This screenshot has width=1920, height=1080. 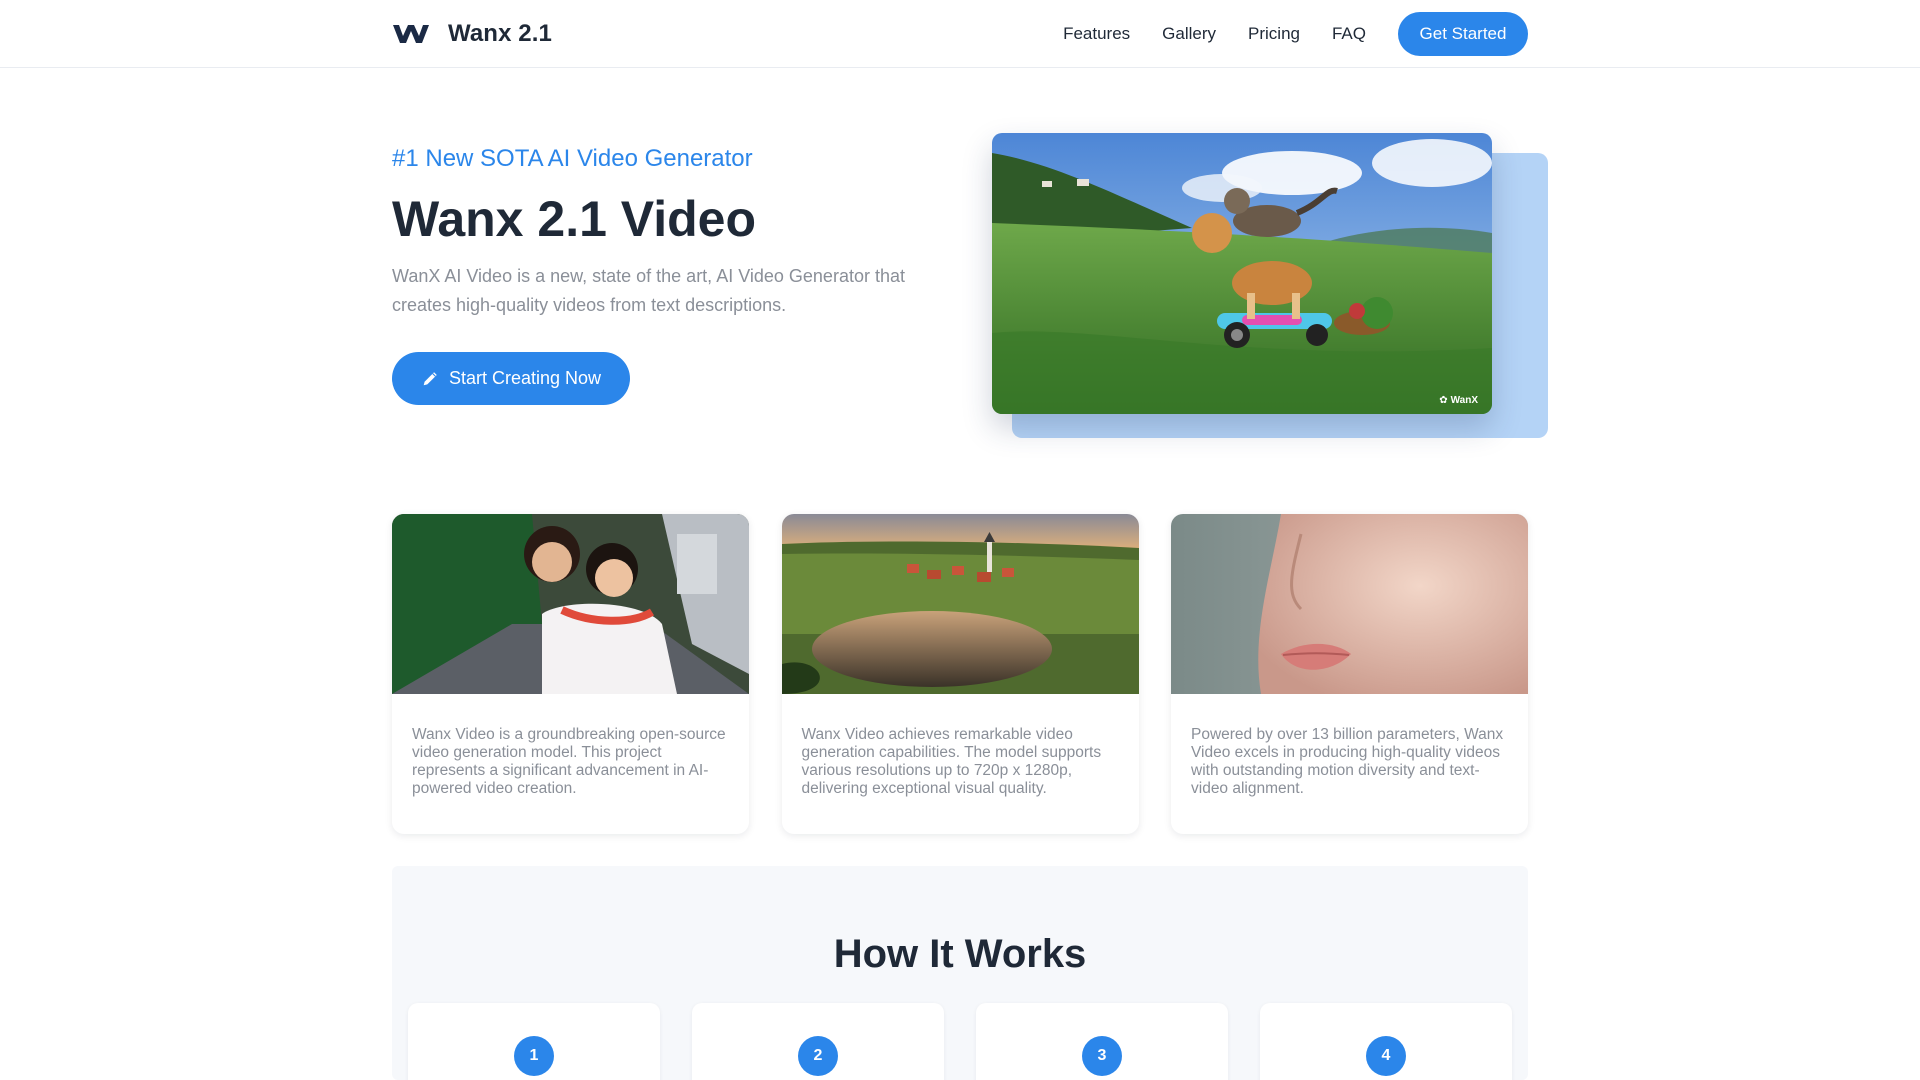 I want to click on card-image-scooter, so click(x=570, y=604).